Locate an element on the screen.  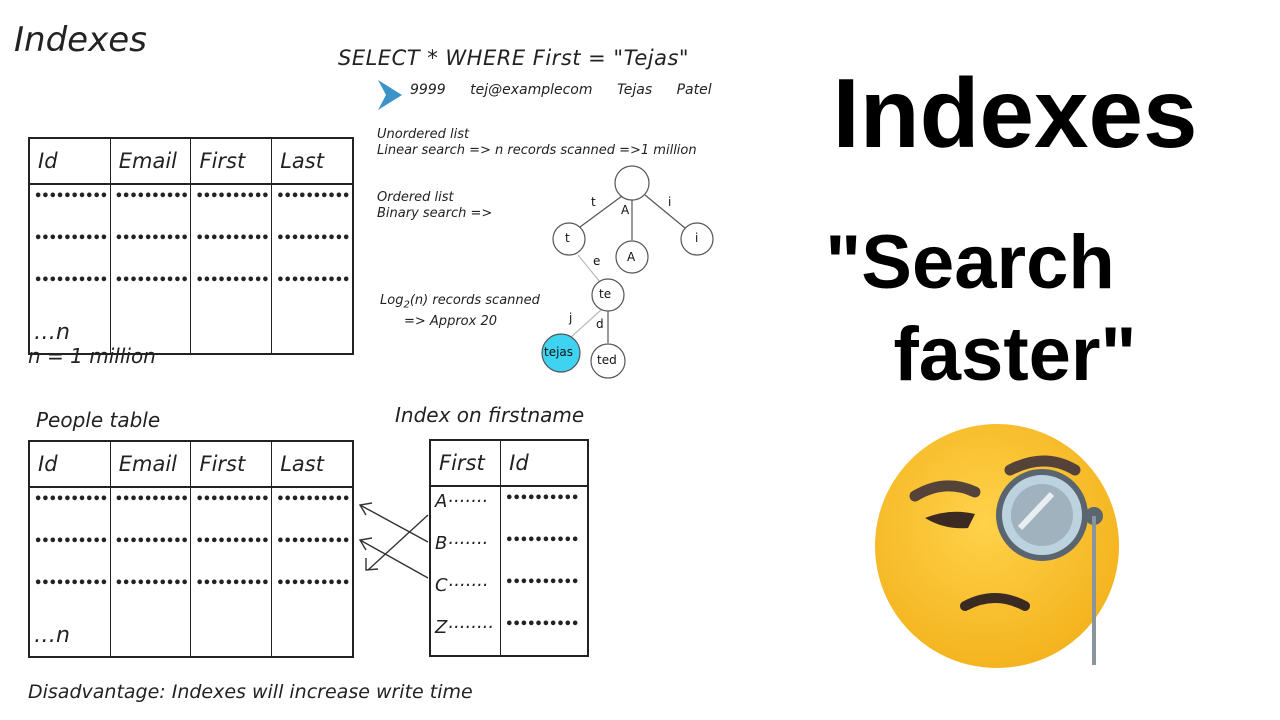
table-row: A······· •••••••••• is located at coordinates (509, 507).